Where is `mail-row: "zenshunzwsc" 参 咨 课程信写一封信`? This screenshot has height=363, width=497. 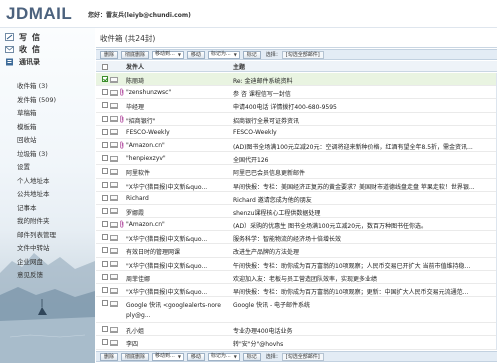 mail-row: "zenshunzwsc" 参 咨 课程信写一封信 is located at coordinates (296, 93).